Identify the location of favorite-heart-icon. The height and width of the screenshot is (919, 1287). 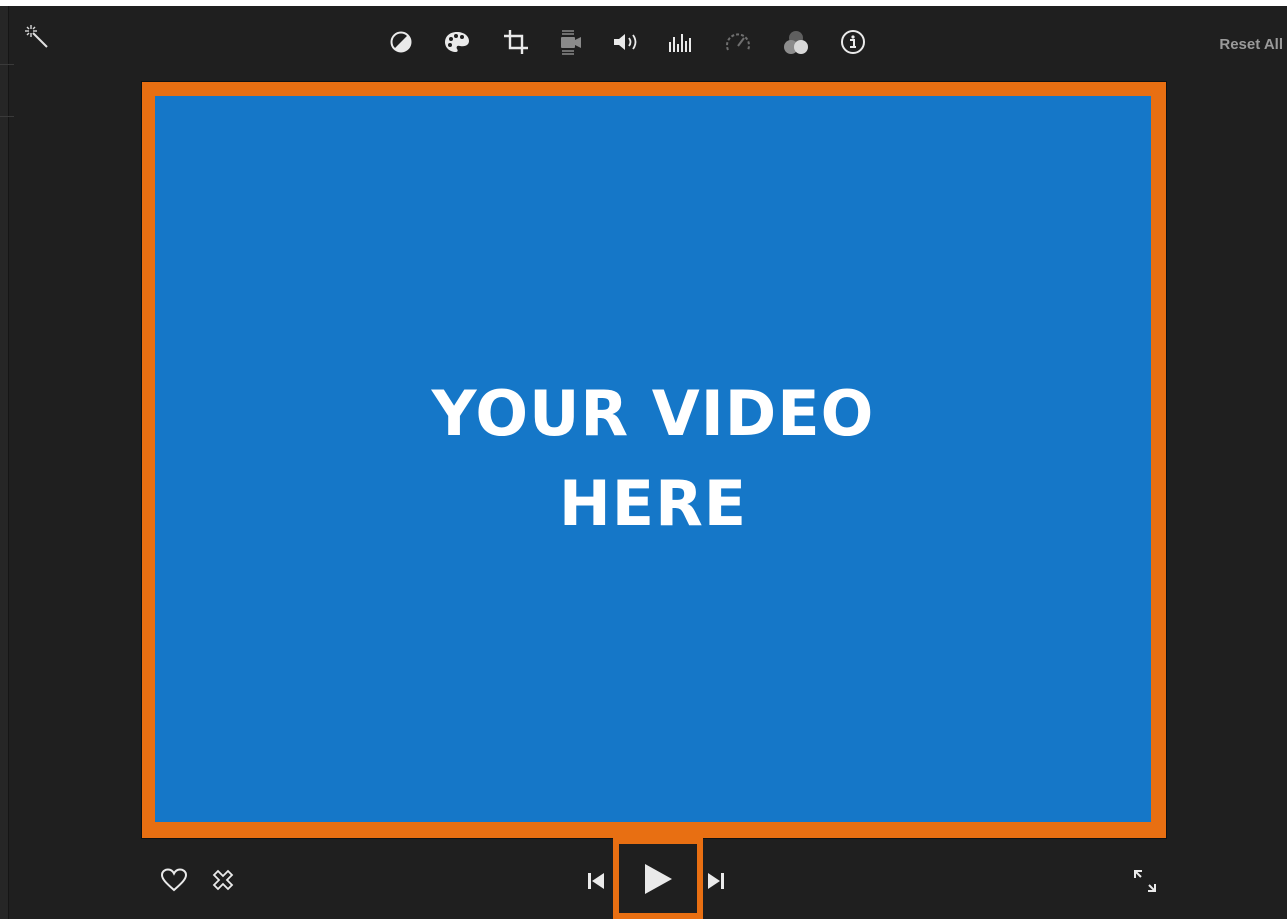
(174, 880).